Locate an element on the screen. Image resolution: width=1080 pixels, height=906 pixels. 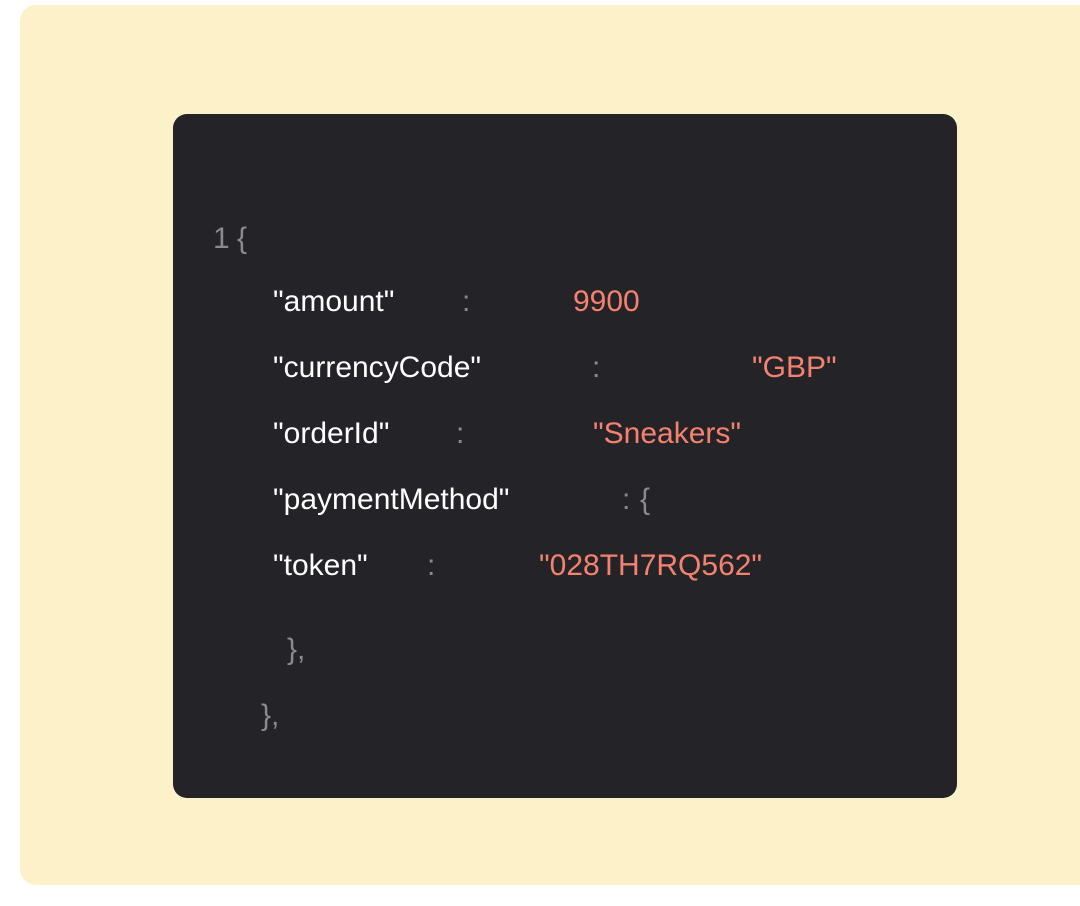
code-line-1: 1 { is located at coordinates (230, 293).